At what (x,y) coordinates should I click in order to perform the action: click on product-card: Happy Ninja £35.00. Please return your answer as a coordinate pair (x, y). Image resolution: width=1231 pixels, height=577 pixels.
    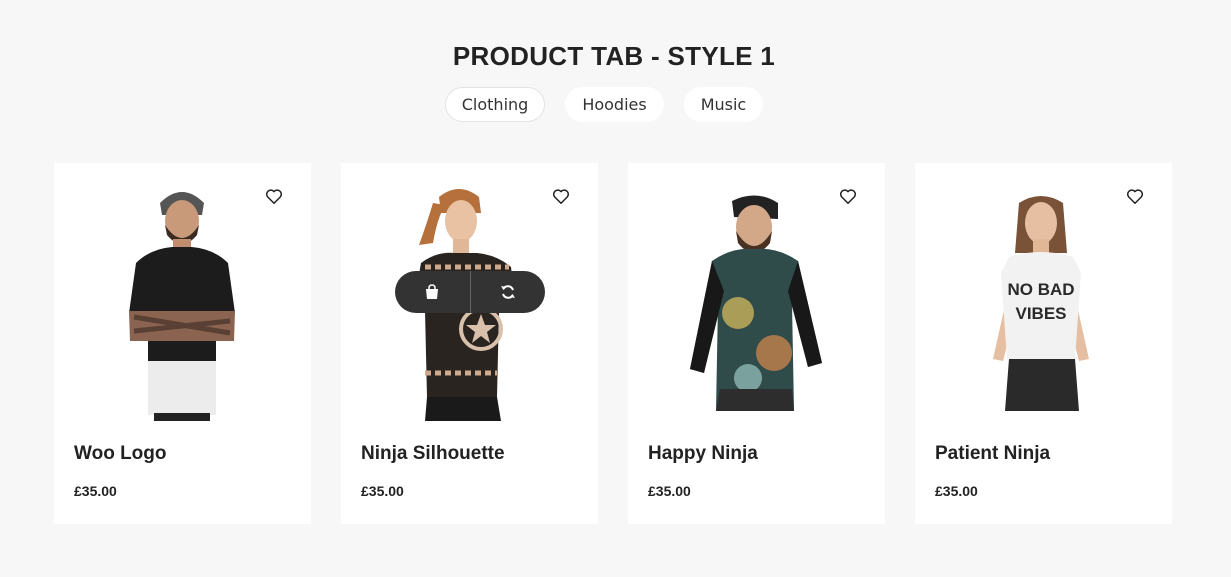
    Looking at the image, I should click on (756, 343).